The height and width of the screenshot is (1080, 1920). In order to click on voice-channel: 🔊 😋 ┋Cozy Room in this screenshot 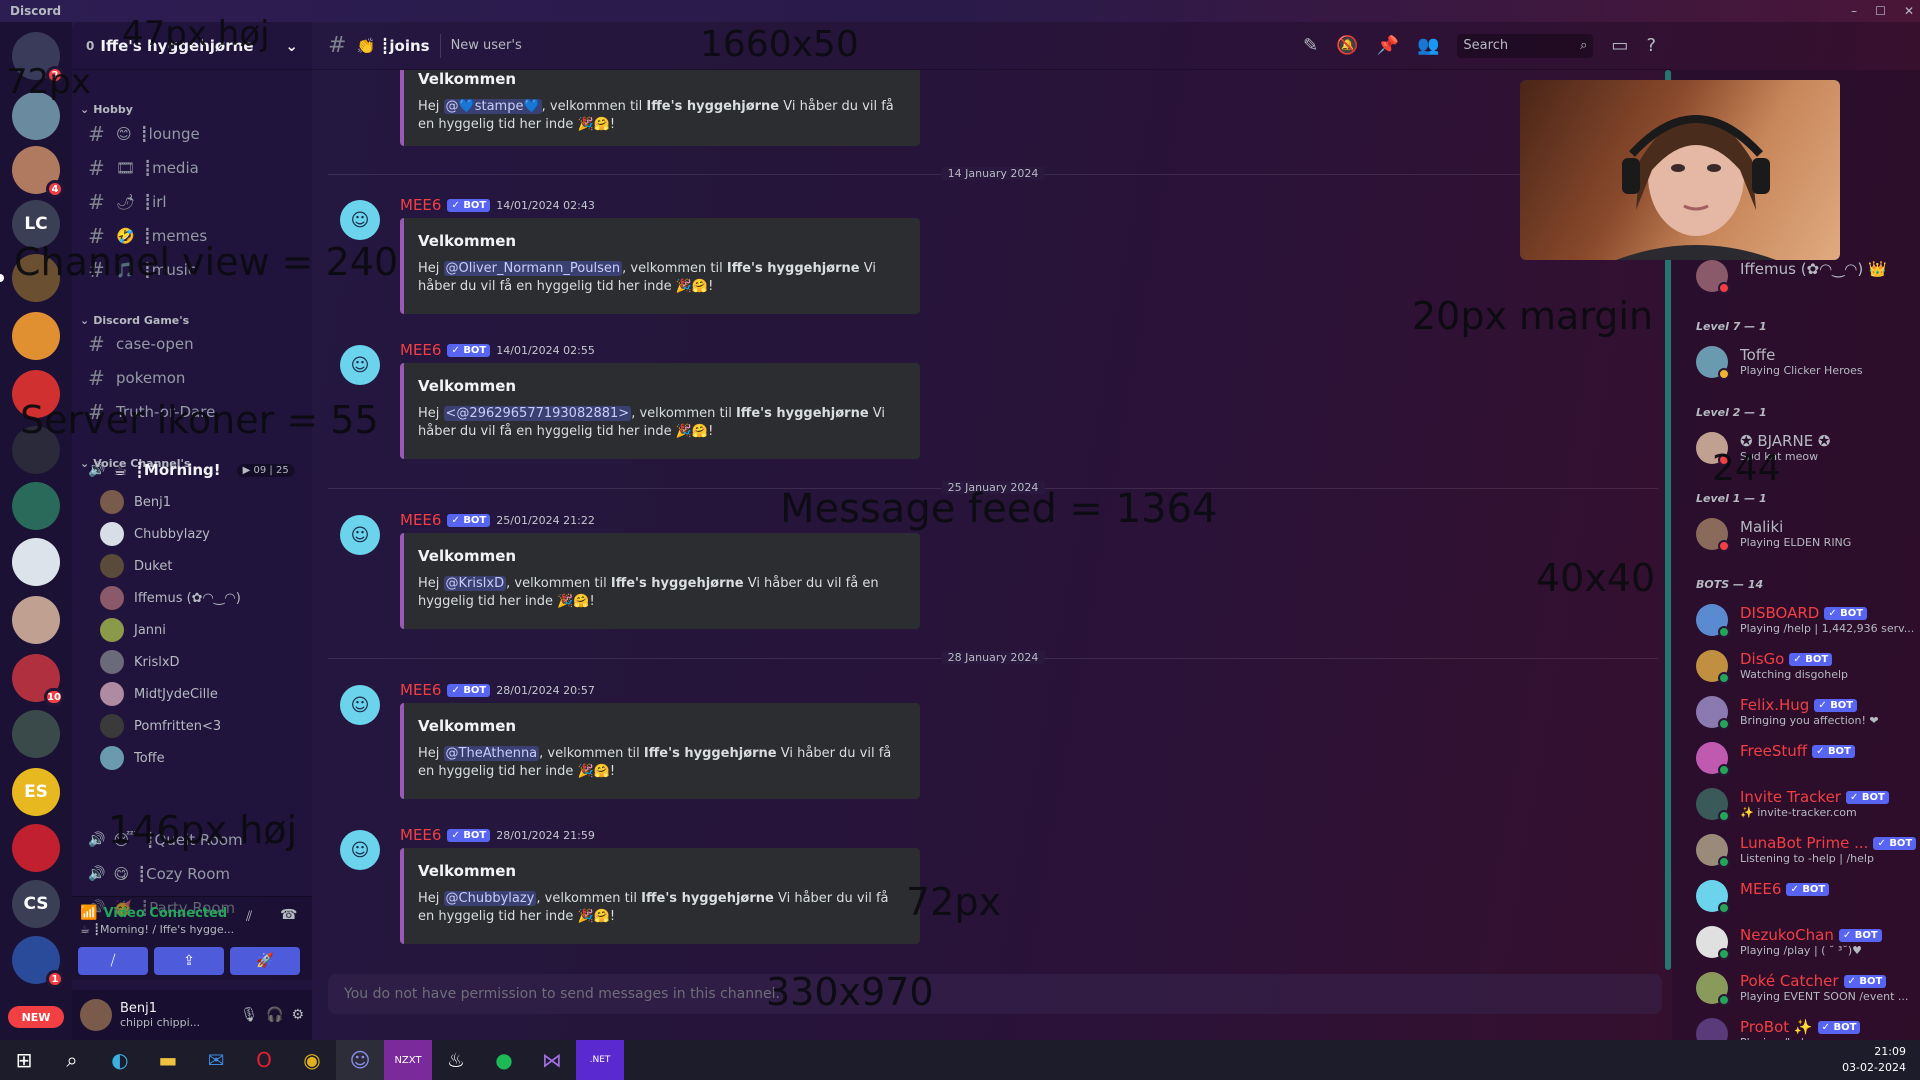, I will do `click(192, 874)`.